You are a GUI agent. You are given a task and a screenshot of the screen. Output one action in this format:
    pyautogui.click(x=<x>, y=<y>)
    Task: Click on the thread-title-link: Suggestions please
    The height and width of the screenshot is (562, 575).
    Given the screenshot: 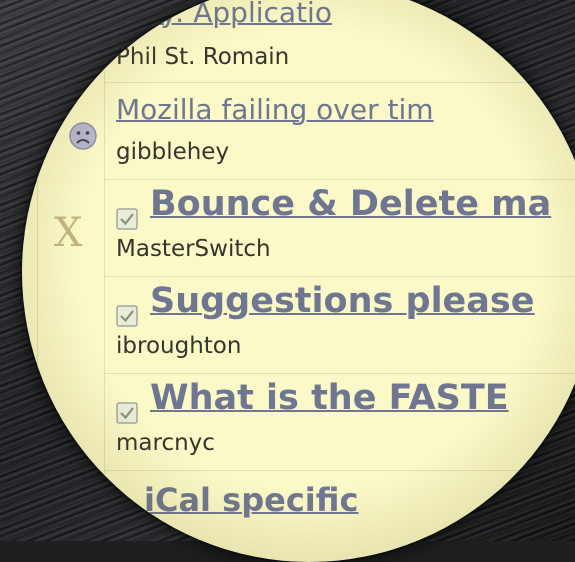 What is the action you would take?
    pyautogui.click(x=342, y=301)
    